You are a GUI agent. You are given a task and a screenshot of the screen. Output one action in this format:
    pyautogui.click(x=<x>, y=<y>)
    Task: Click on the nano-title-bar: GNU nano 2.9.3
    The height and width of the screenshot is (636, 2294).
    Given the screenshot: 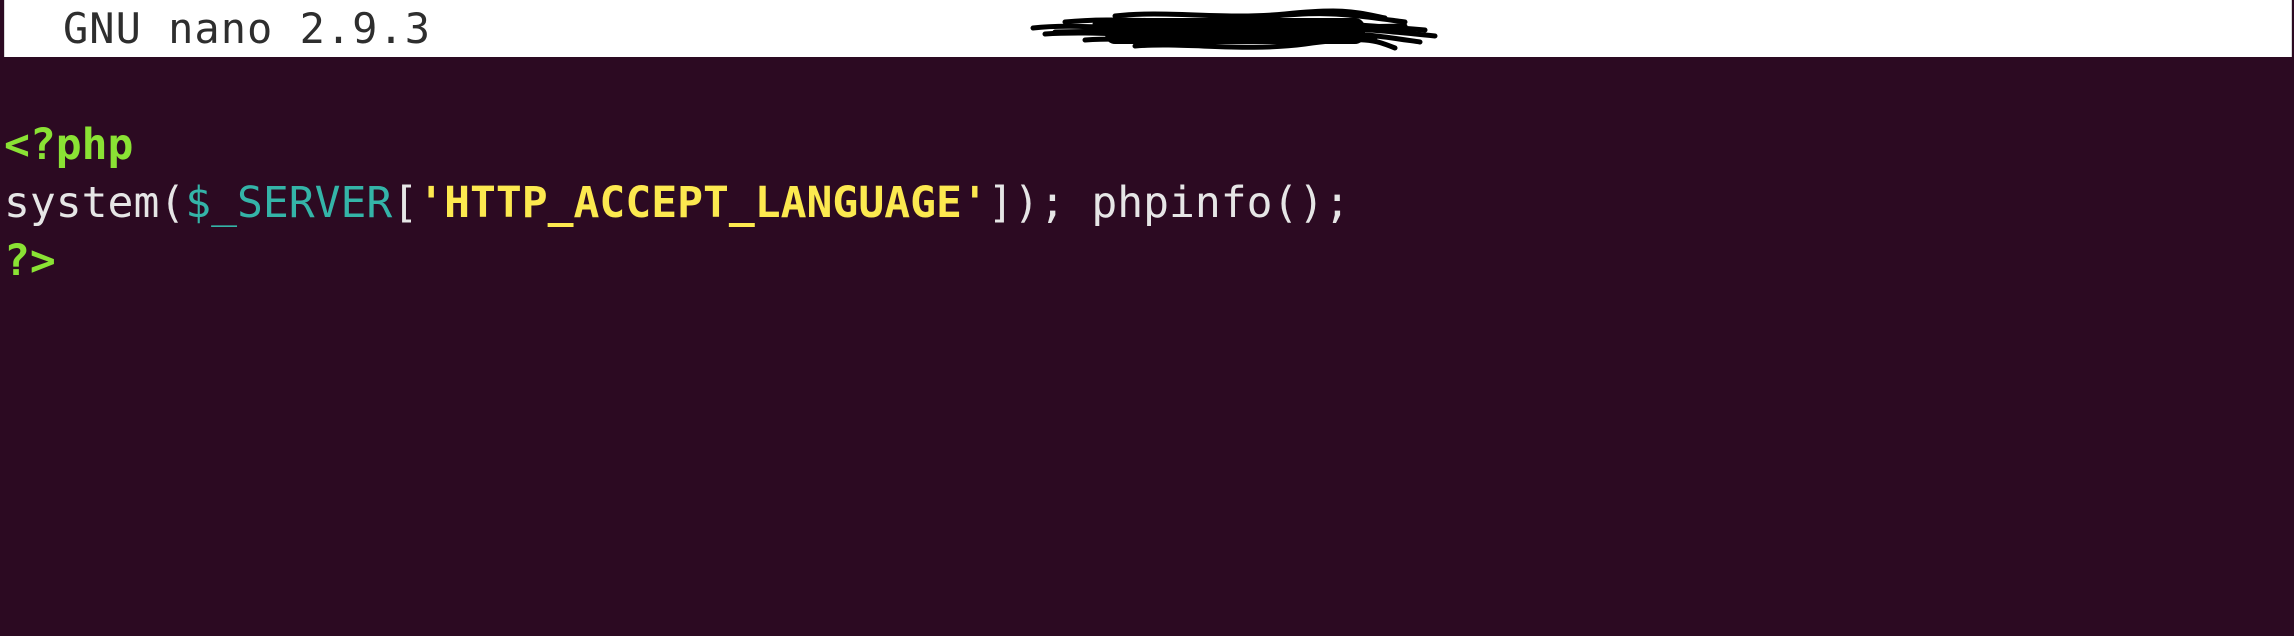 What is the action you would take?
    pyautogui.click(x=1148, y=28)
    